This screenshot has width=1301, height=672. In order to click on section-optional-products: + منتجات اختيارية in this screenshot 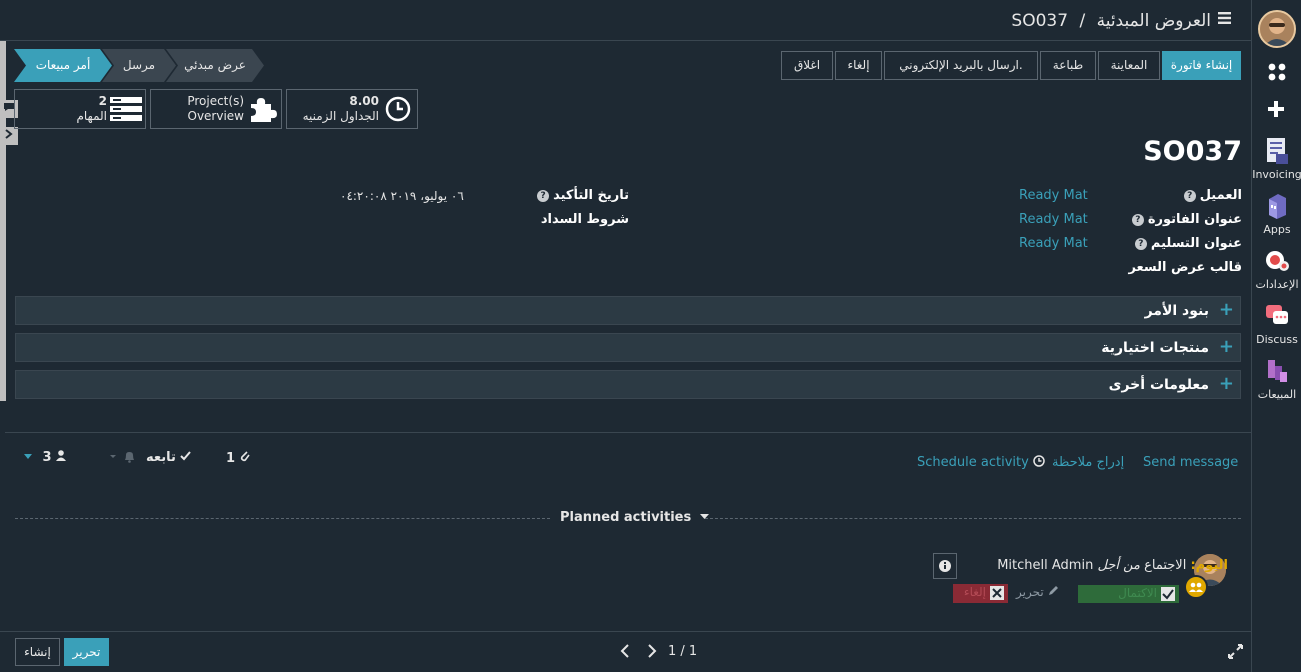, I will do `click(628, 347)`.